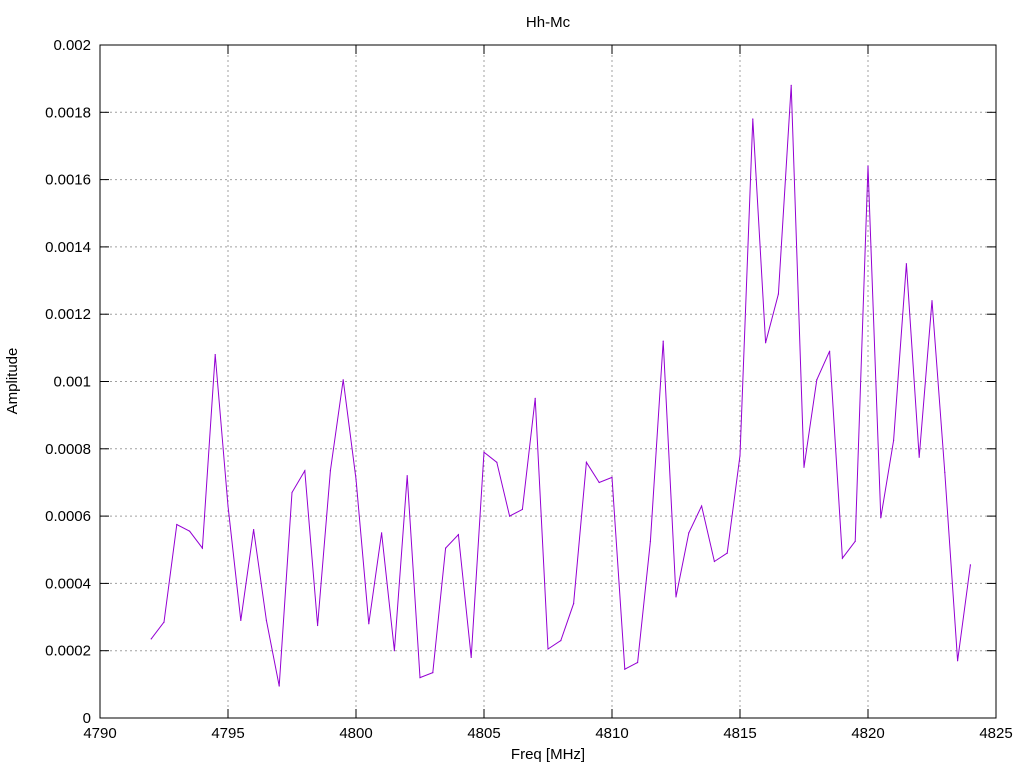 This screenshot has width=1024, height=768. Describe the element at coordinates (12, 381) in the screenshot. I see `y-axis-label: Amplitude` at that location.